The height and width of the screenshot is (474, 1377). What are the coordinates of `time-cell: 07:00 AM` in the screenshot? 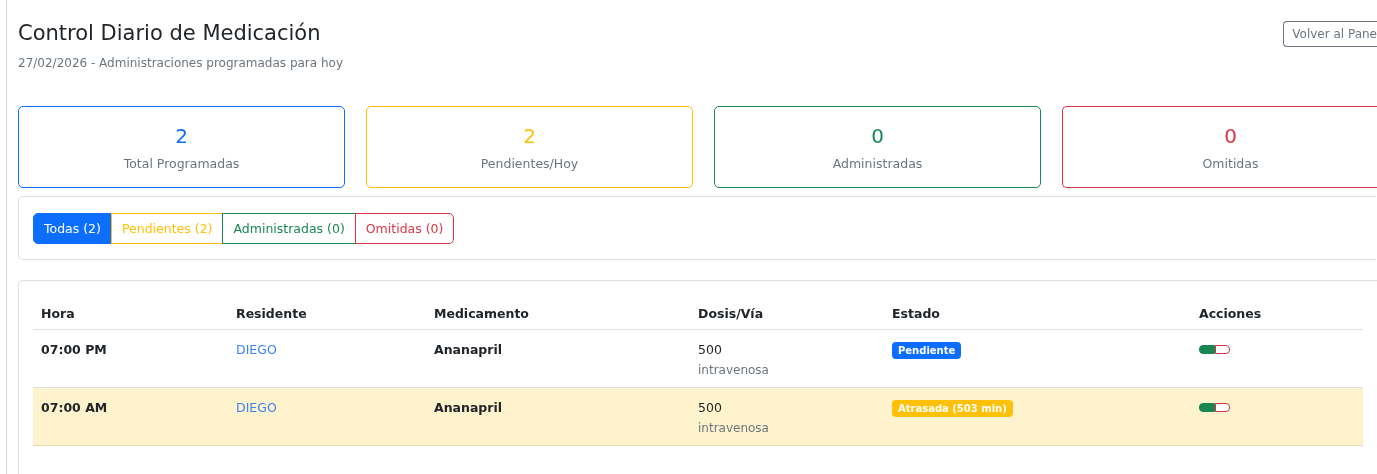 It's located at (74, 407).